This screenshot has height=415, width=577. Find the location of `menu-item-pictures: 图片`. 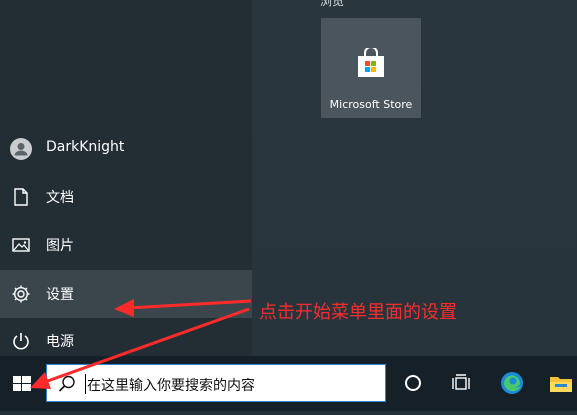

menu-item-pictures: 图片 is located at coordinates (126, 245).